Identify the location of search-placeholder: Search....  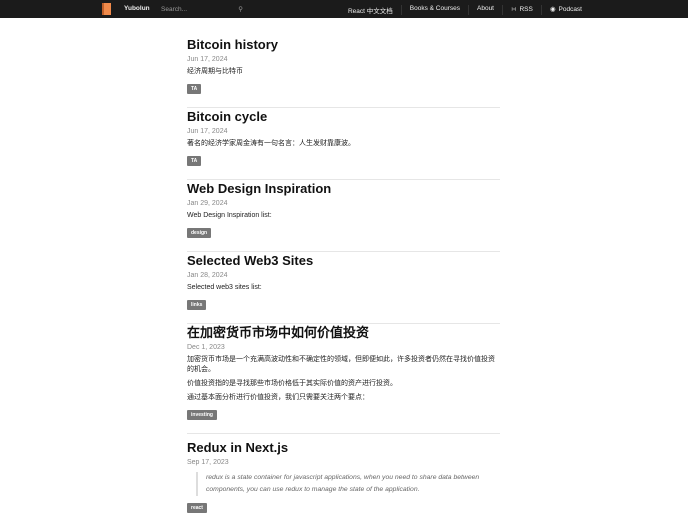
(174, 9).